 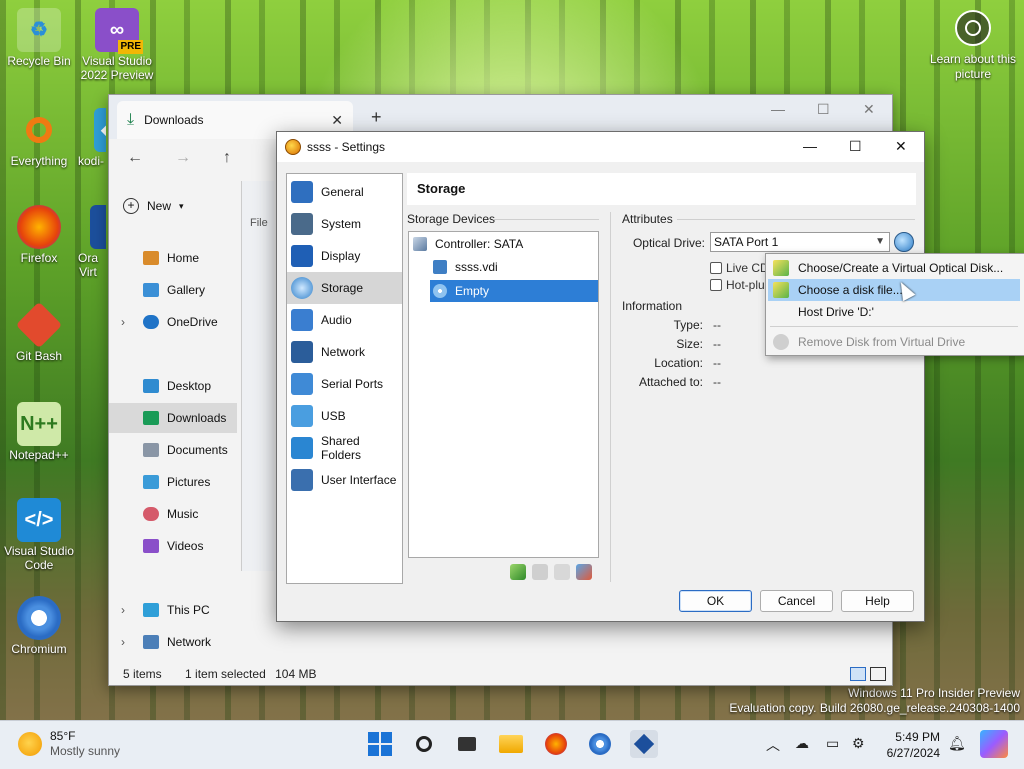 What do you see at coordinates (540, 572) in the screenshot?
I see `remove-controller-icon` at bounding box center [540, 572].